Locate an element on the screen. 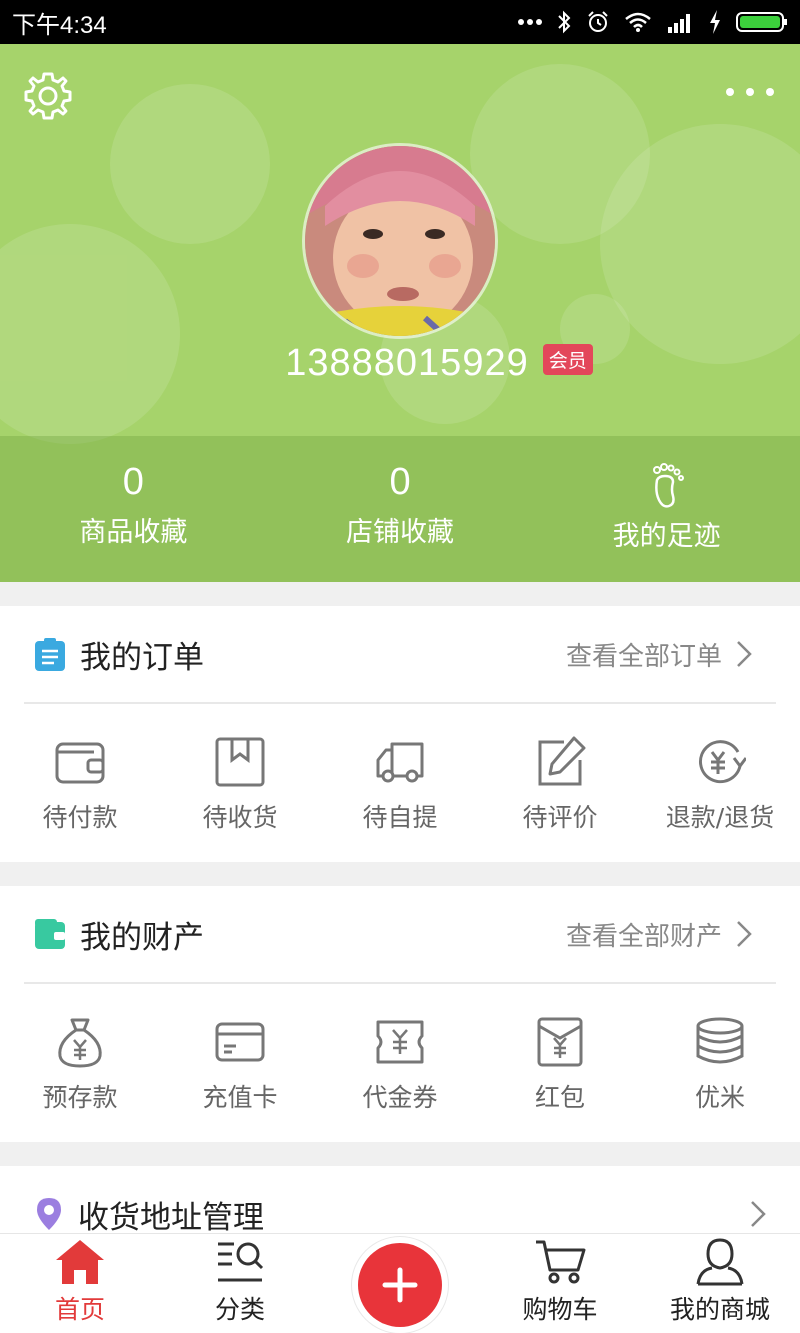 This screenshot has width=800, height=1333. grid-label: 代金券 is located at coordinates (400, 1097).